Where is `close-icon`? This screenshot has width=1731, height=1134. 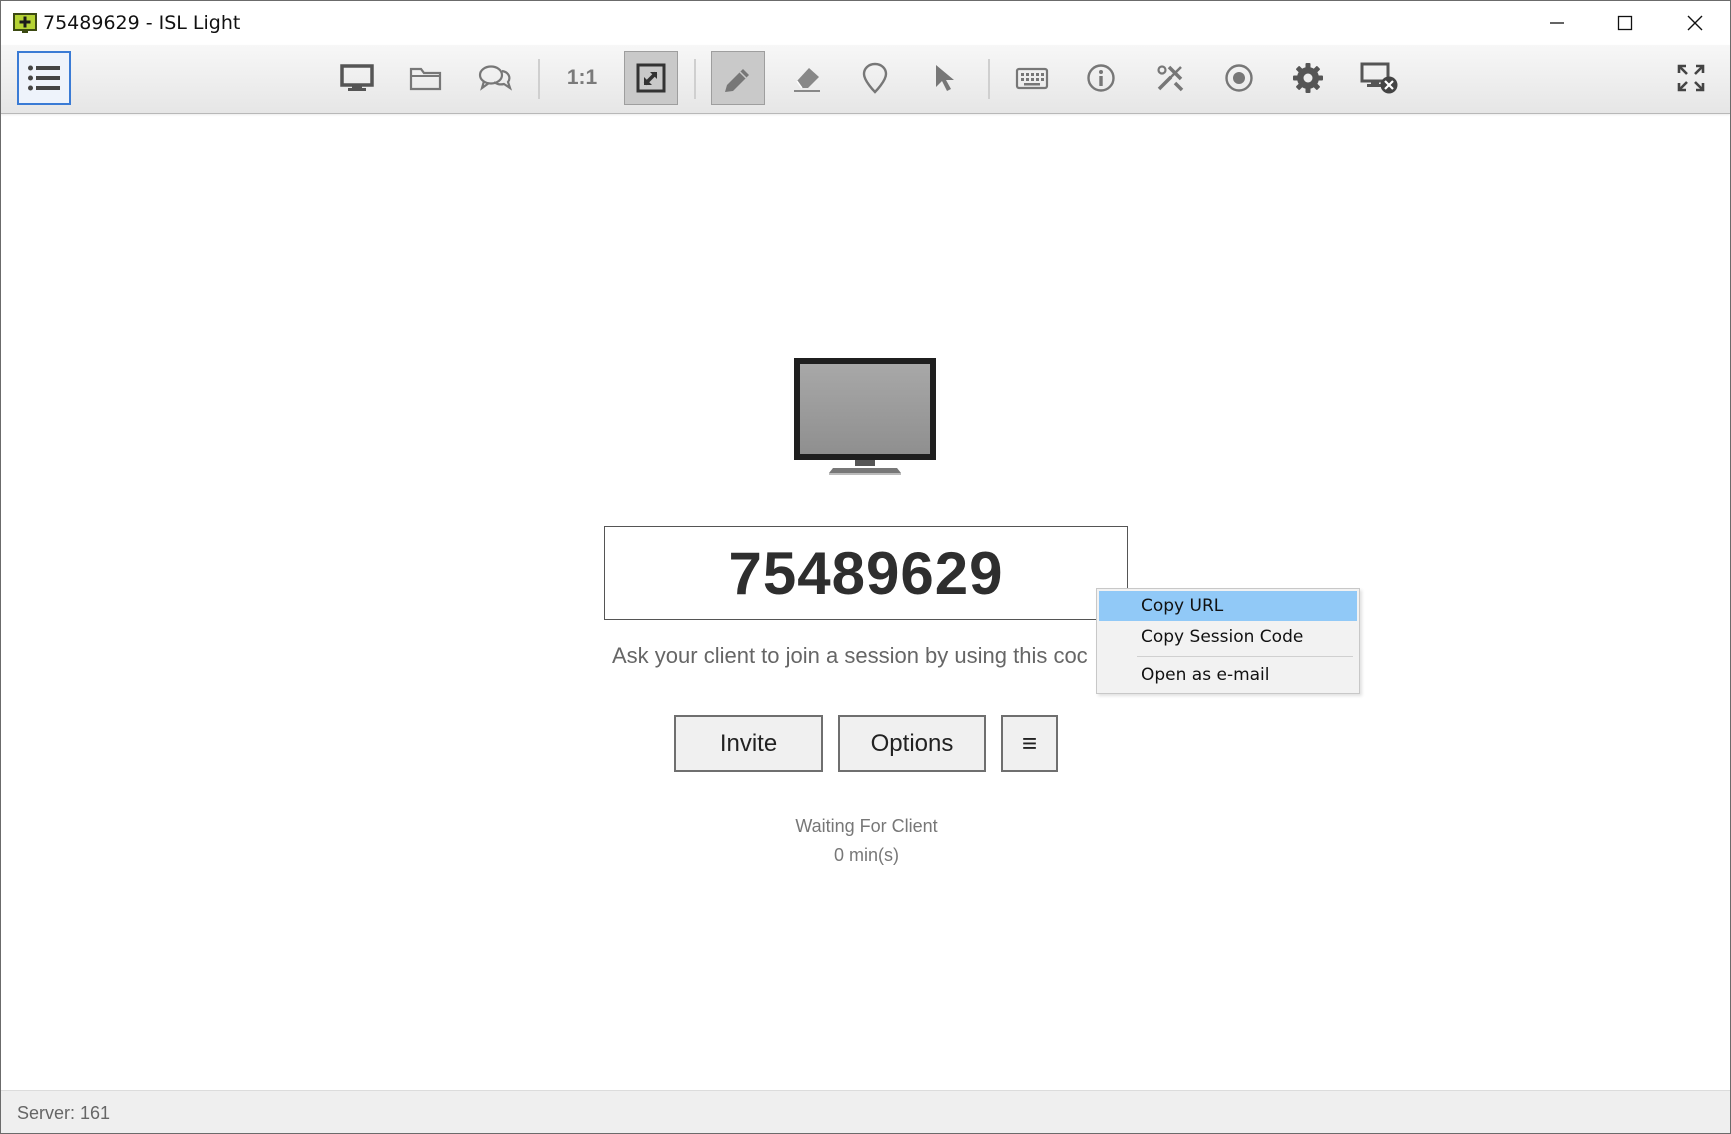
close-icon is located at coordinates (1695, 23).